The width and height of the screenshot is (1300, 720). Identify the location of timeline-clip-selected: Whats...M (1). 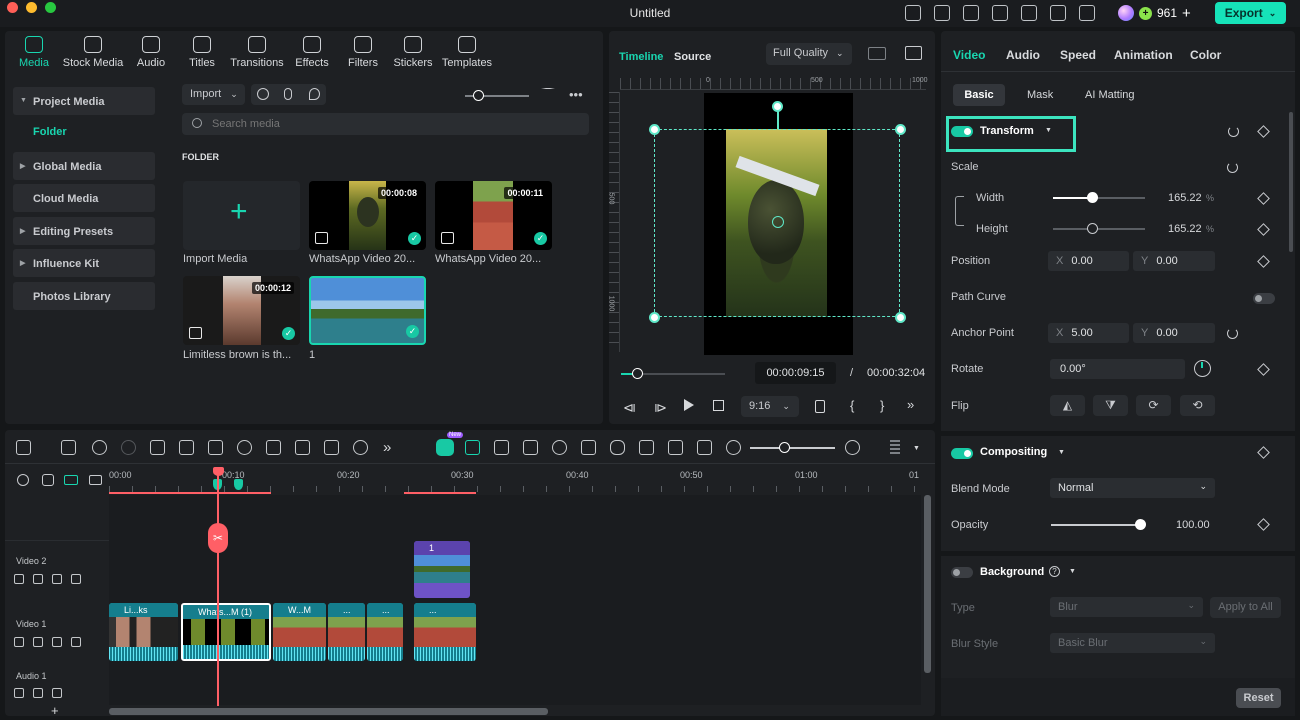
(226, 632).